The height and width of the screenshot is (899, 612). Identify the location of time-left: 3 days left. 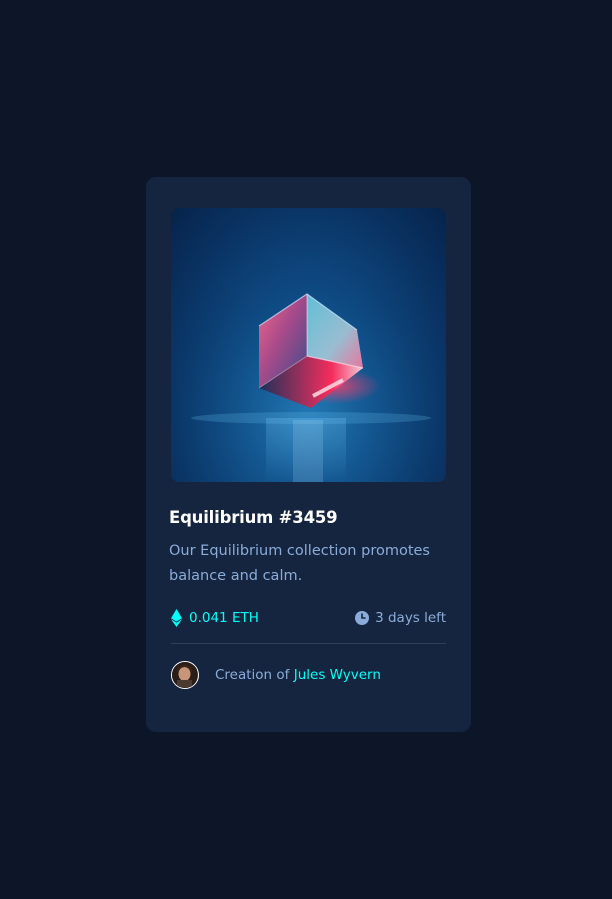
(400, 618).